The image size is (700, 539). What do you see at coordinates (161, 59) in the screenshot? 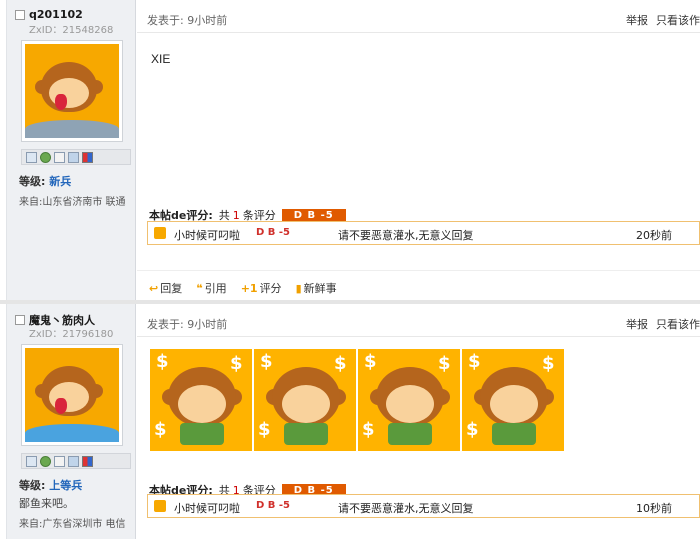
I see `post-content: XIE` at bounding box center [161, 59].